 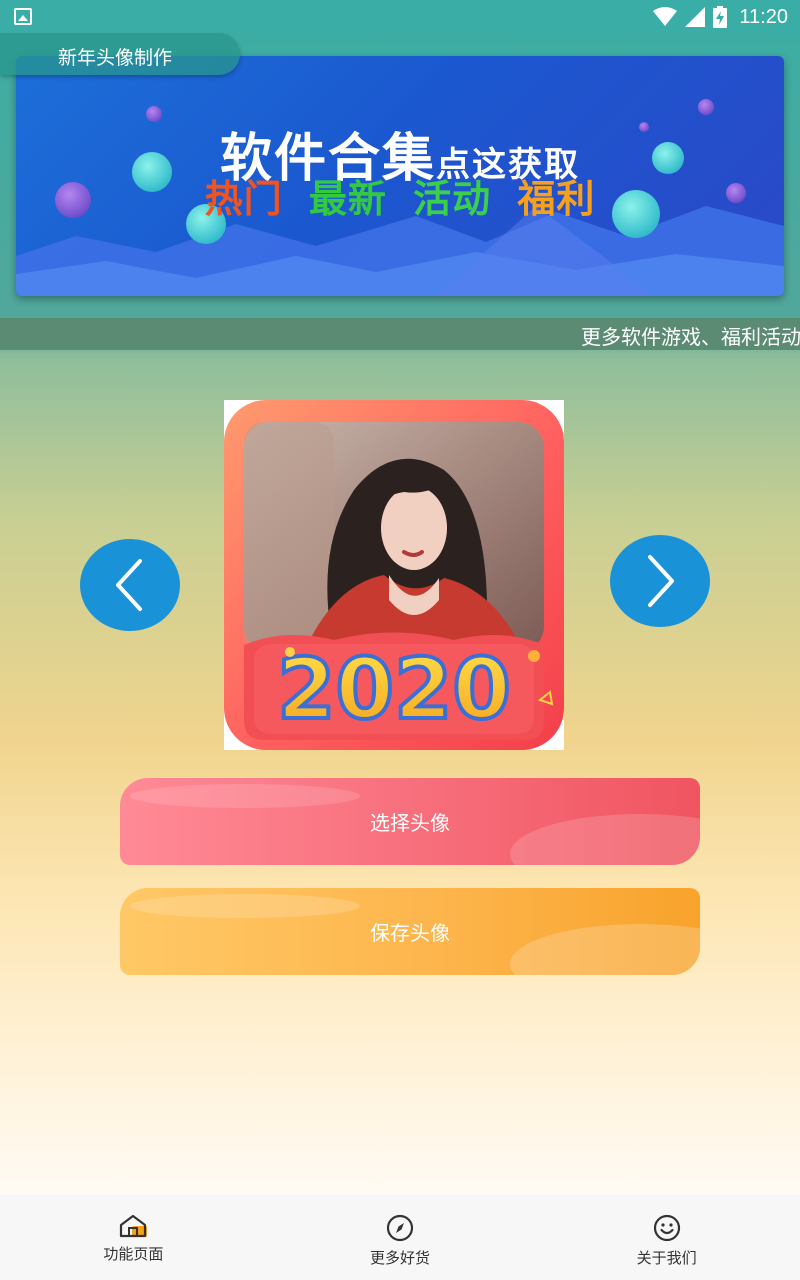 I want to click on banner-tag-benefit: 福利, so click(x=556, y=199).